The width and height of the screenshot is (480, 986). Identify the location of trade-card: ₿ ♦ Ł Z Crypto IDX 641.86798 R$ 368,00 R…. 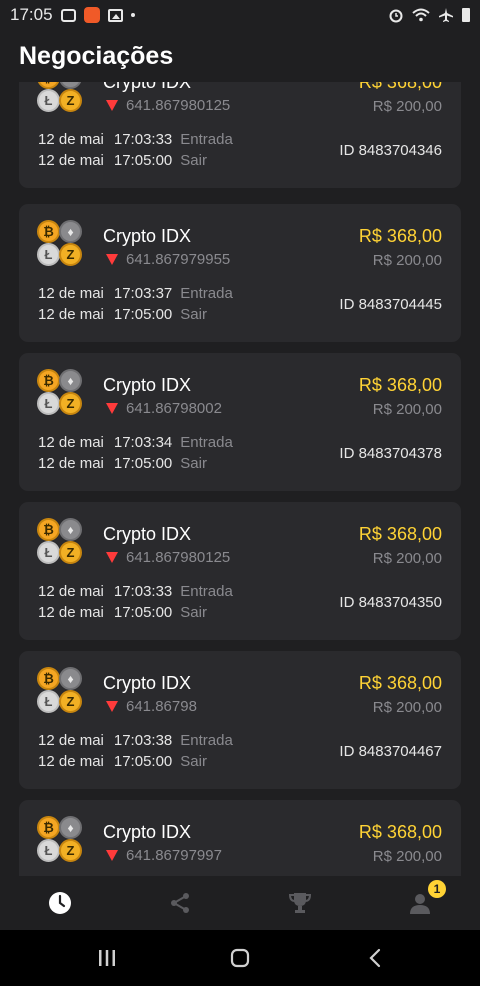
(240, 720).